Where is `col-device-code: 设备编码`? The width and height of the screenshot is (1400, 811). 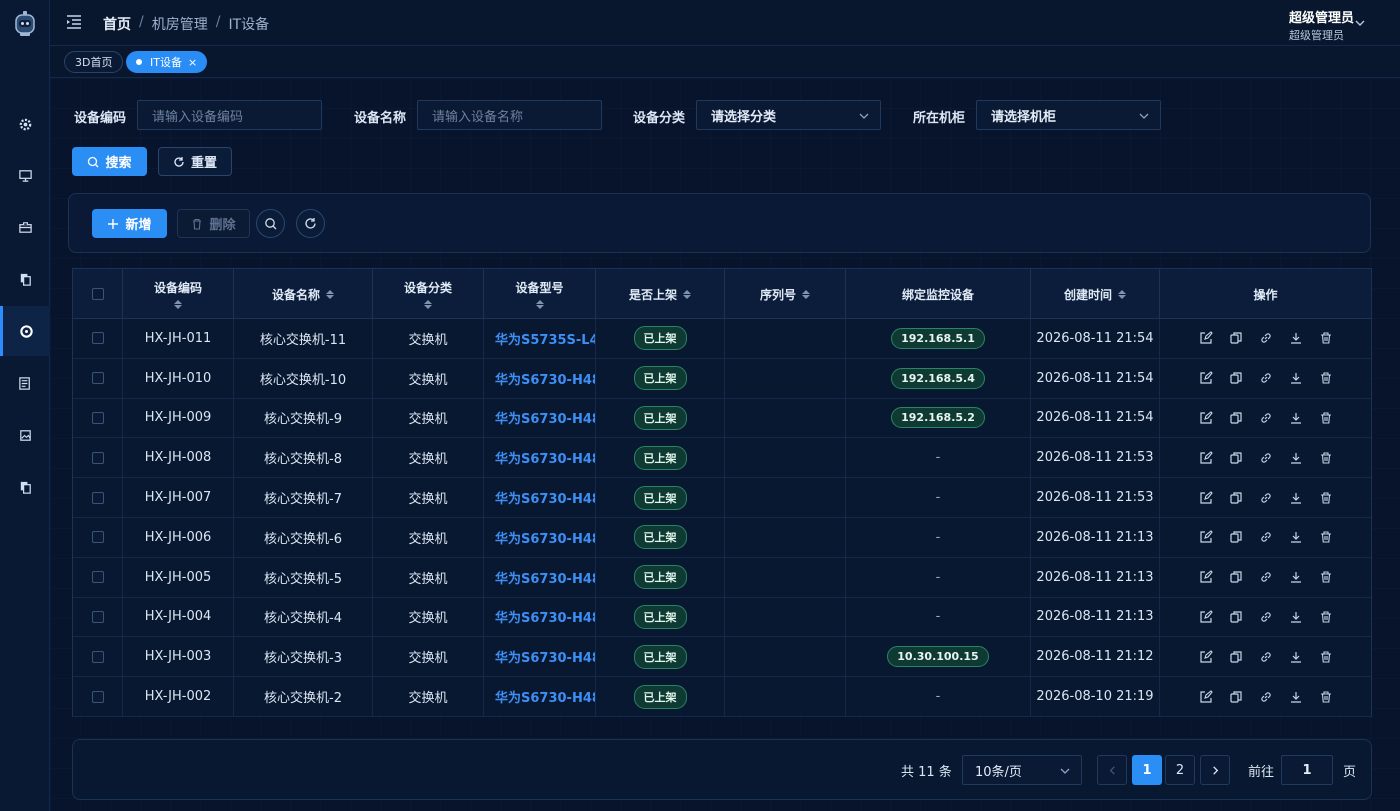 col-device-code: 设备编码 is located at coordinates (178, 294).